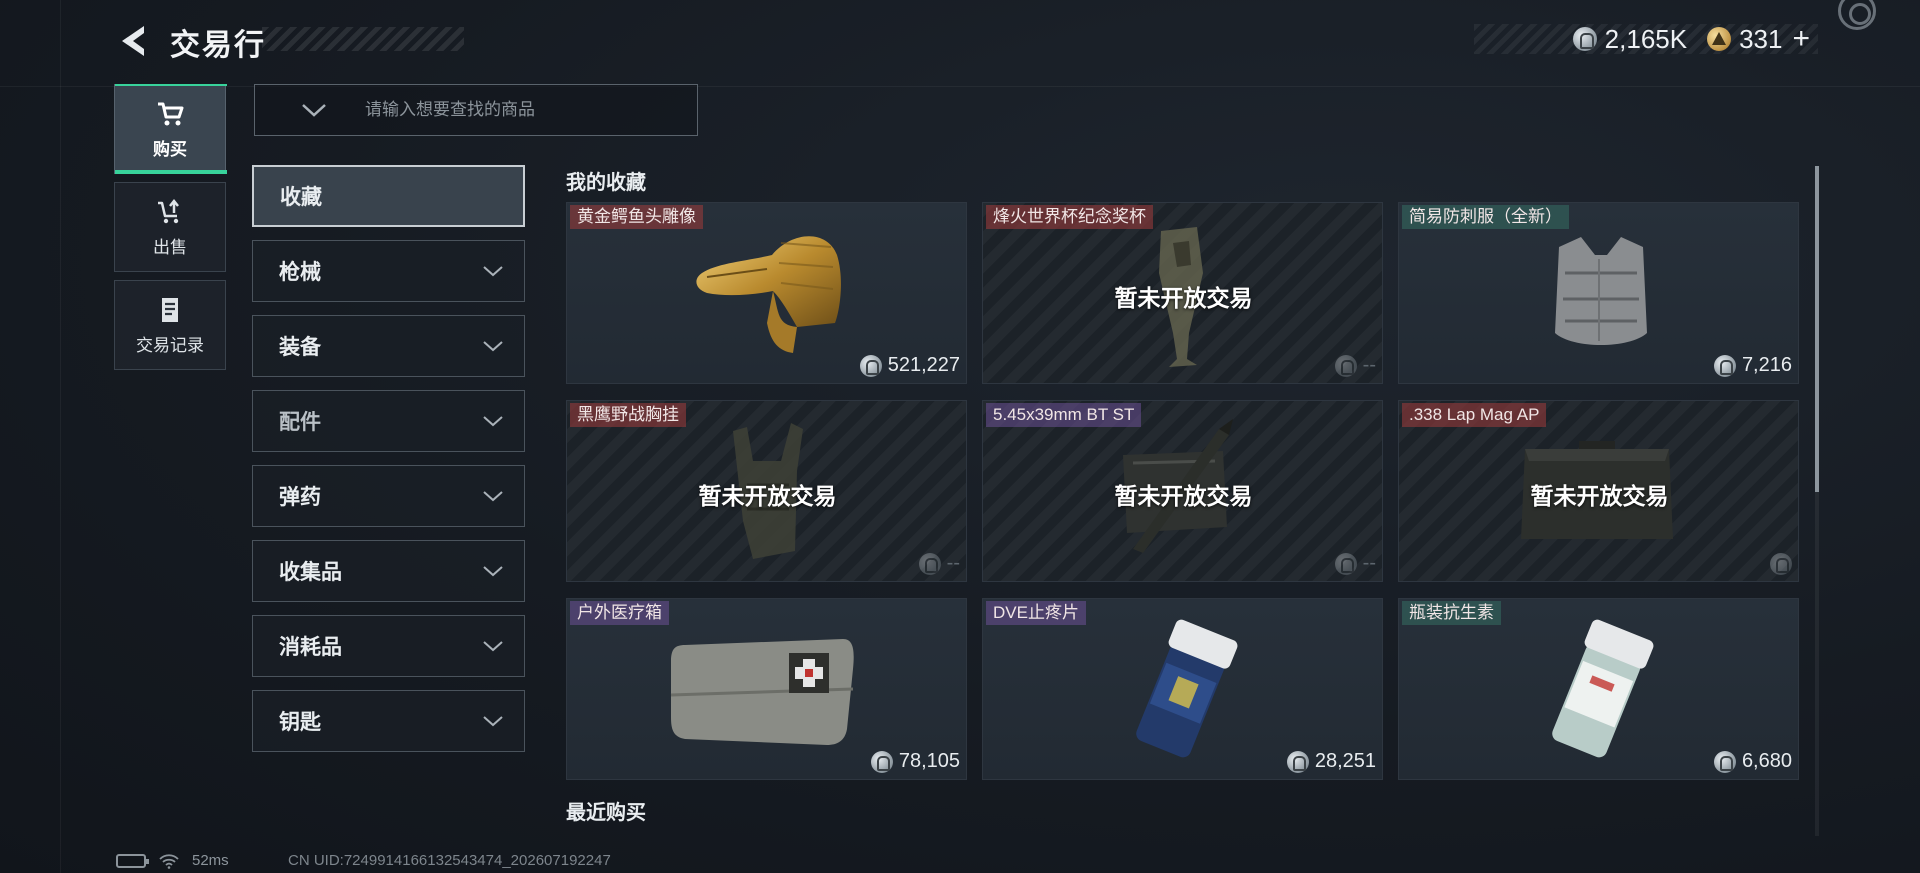  Describe the element at coordinates (1485, 217) in the screenshot. I see `item-name-tag: 简易防刺服（全新）` at that location.